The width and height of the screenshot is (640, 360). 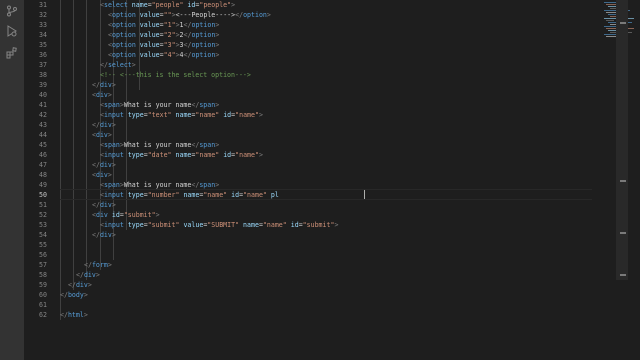 What do you see at coordinates (12, 53) in the screenshot?
I see `extensions-icon` at bounding box center [12, 53].